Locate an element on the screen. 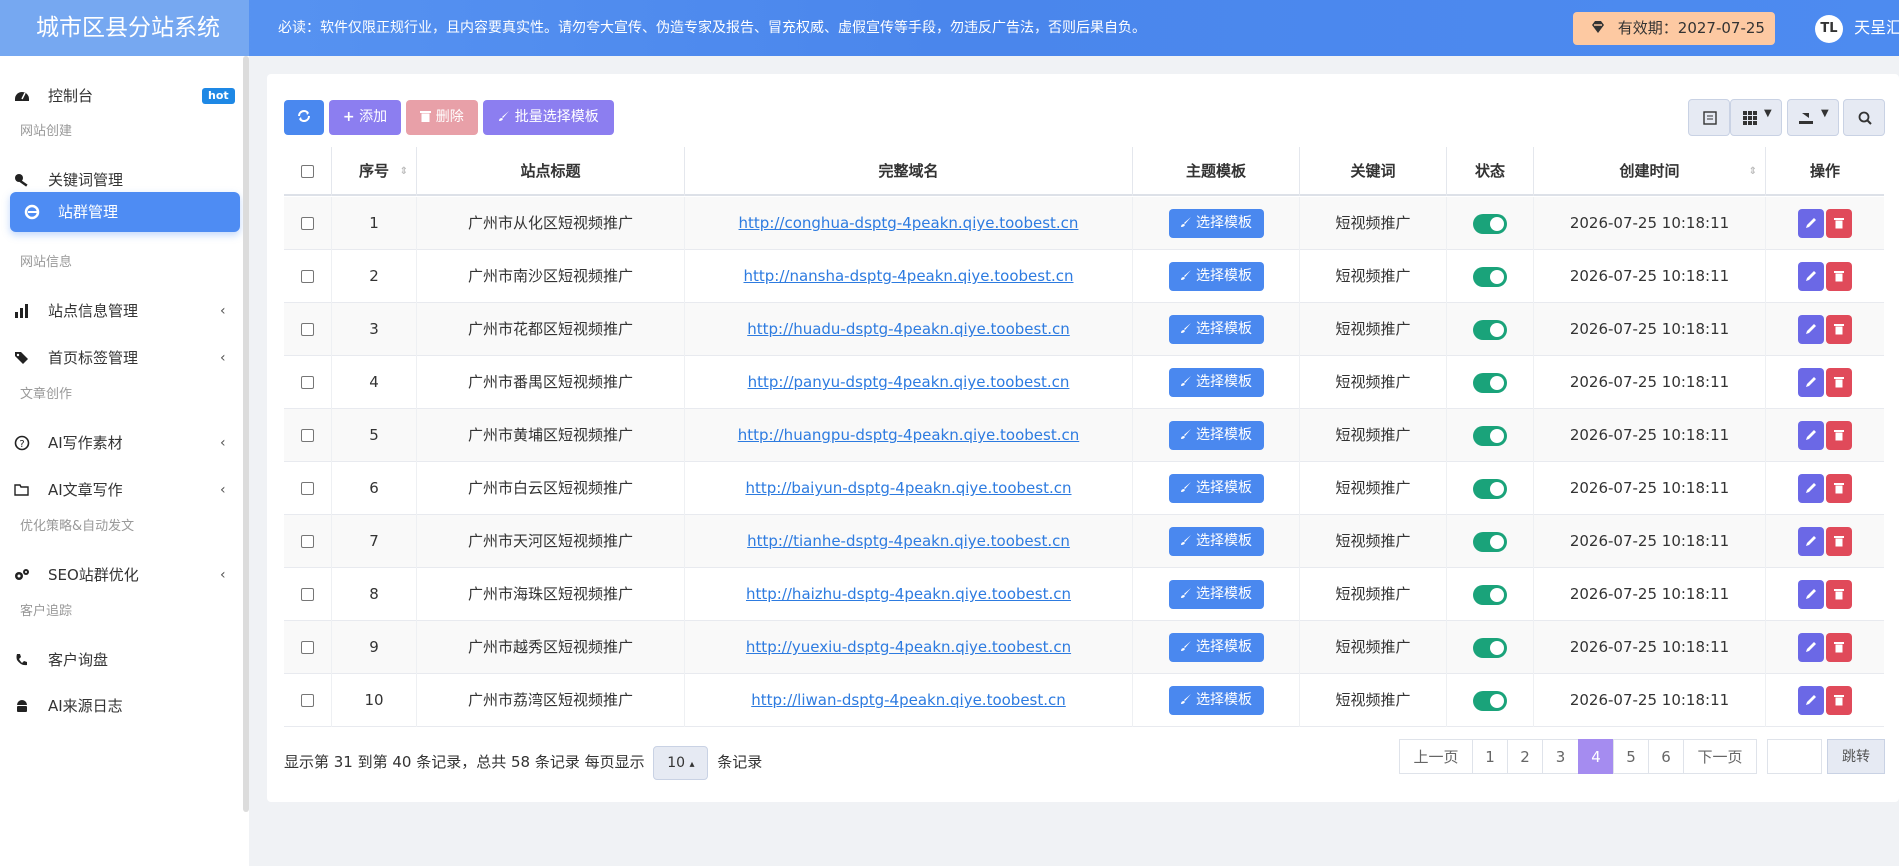  list-icon is located at coordinates (1710, 118).